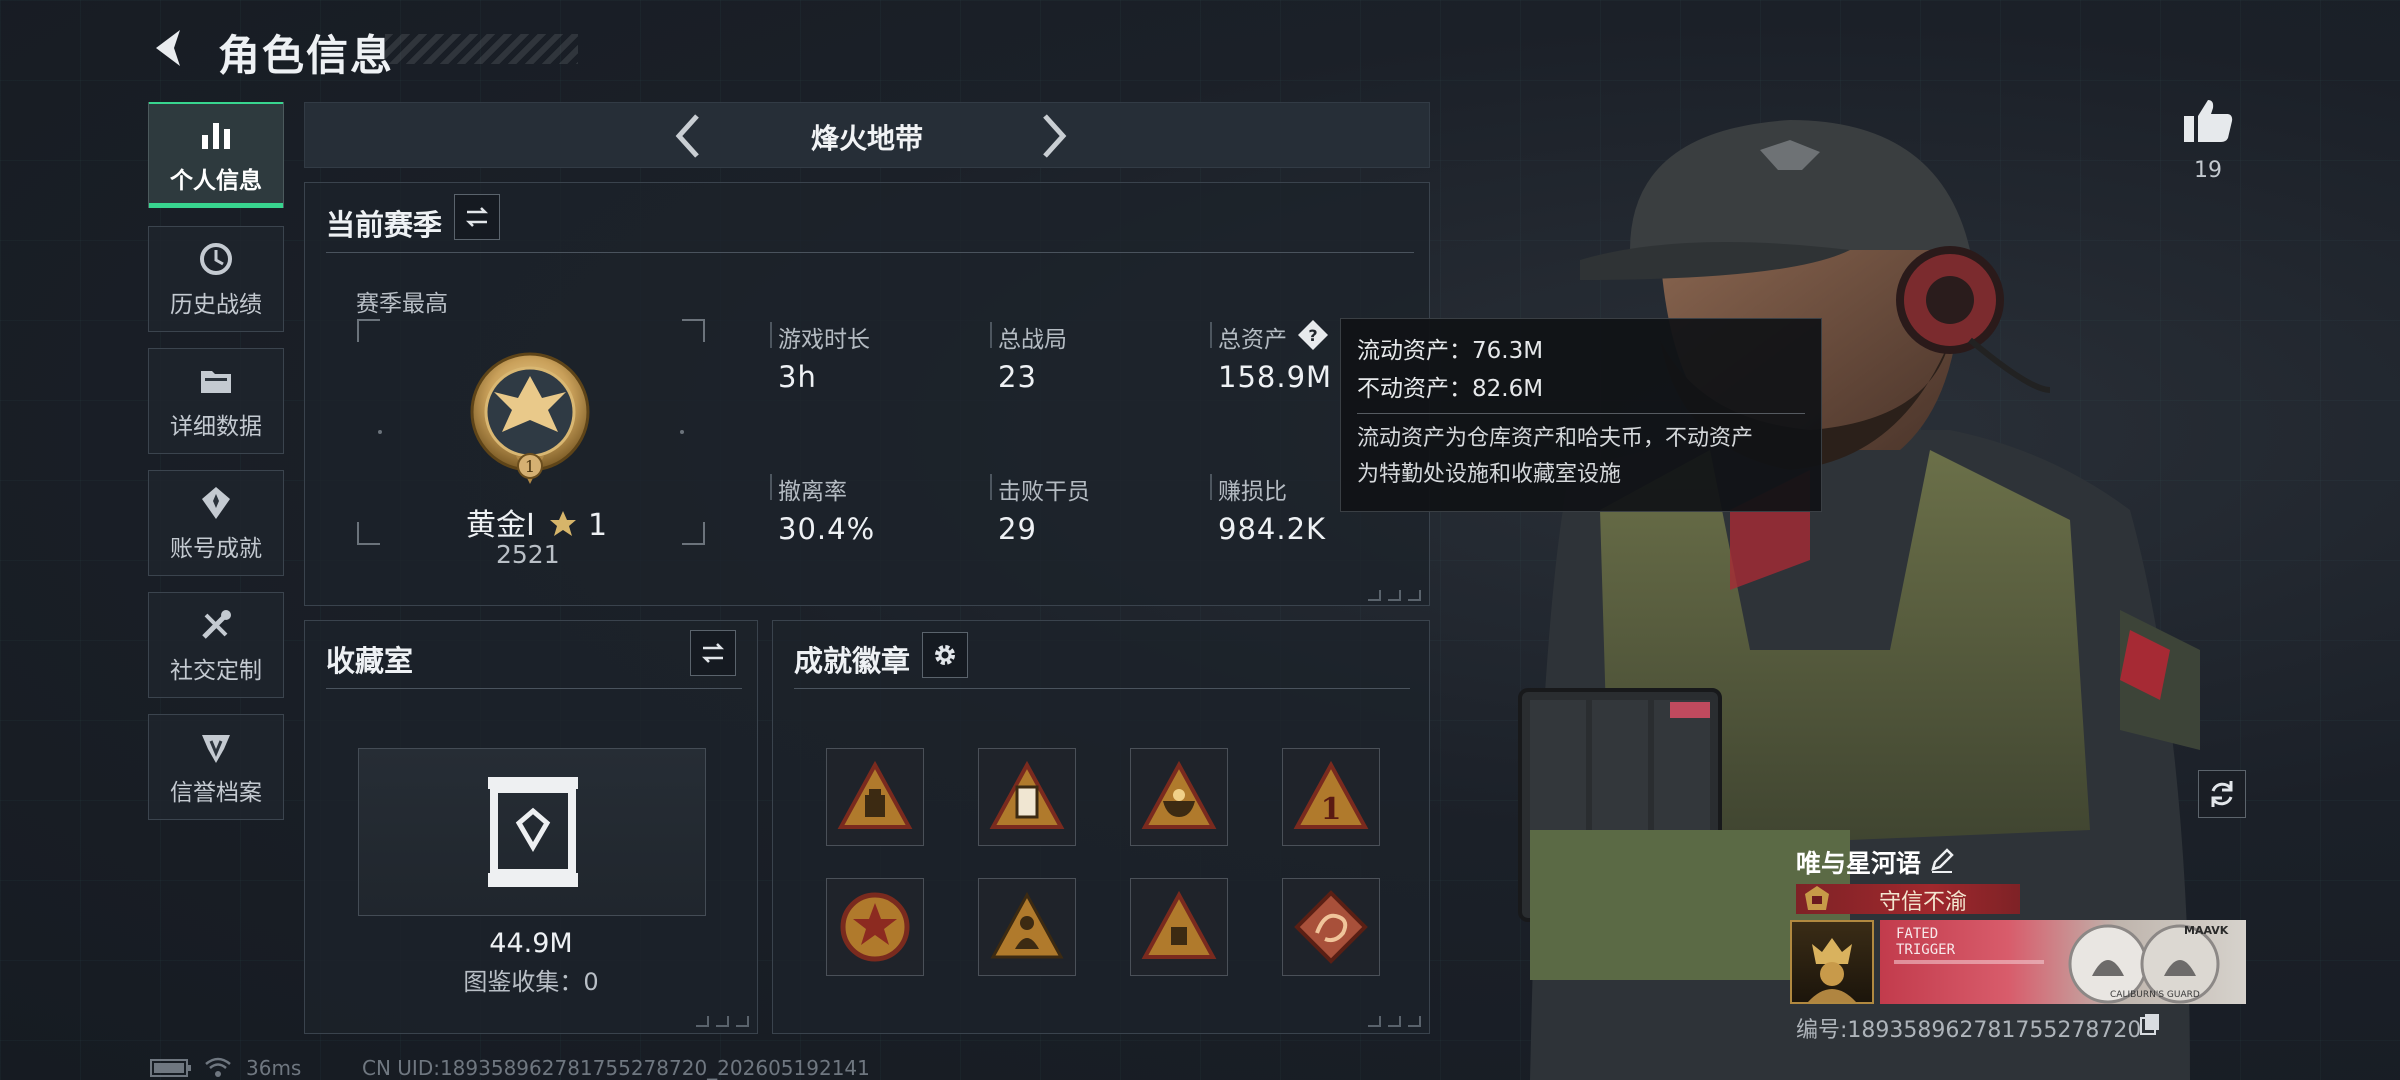  I want to click on thumbs-up-icon, so click(2208, 121).